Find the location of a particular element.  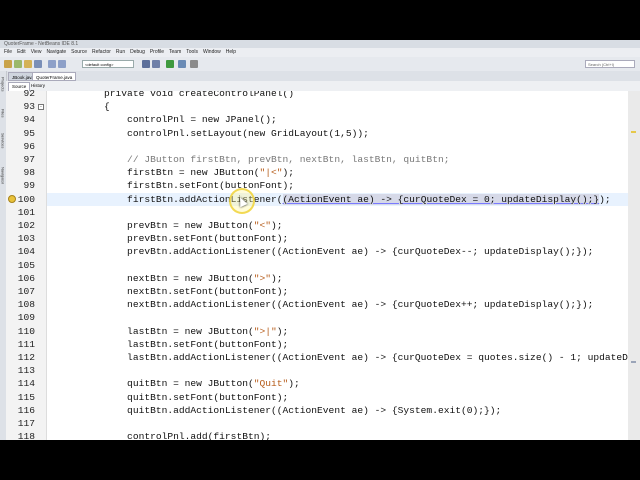

build-icon is located at coordinates (146, 64).